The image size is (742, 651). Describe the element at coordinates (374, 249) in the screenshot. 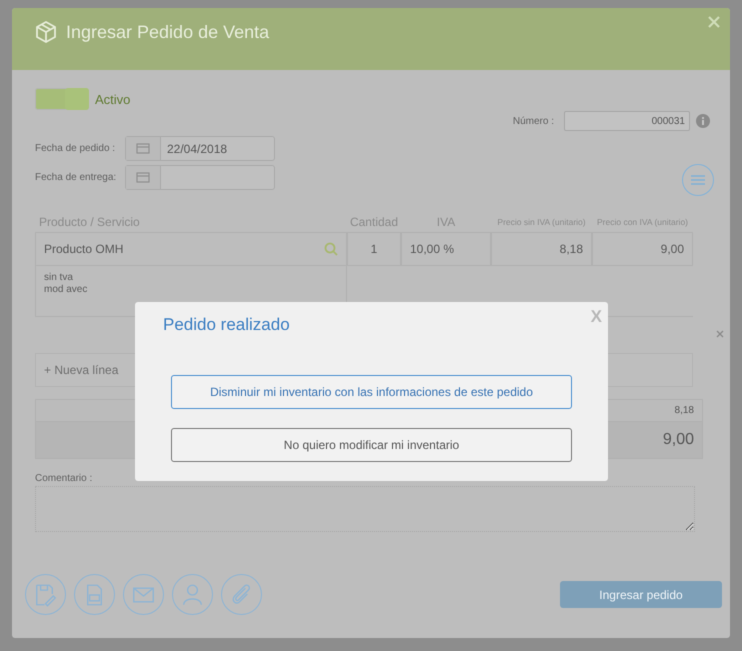

I see `table-cell: 1` at that location.